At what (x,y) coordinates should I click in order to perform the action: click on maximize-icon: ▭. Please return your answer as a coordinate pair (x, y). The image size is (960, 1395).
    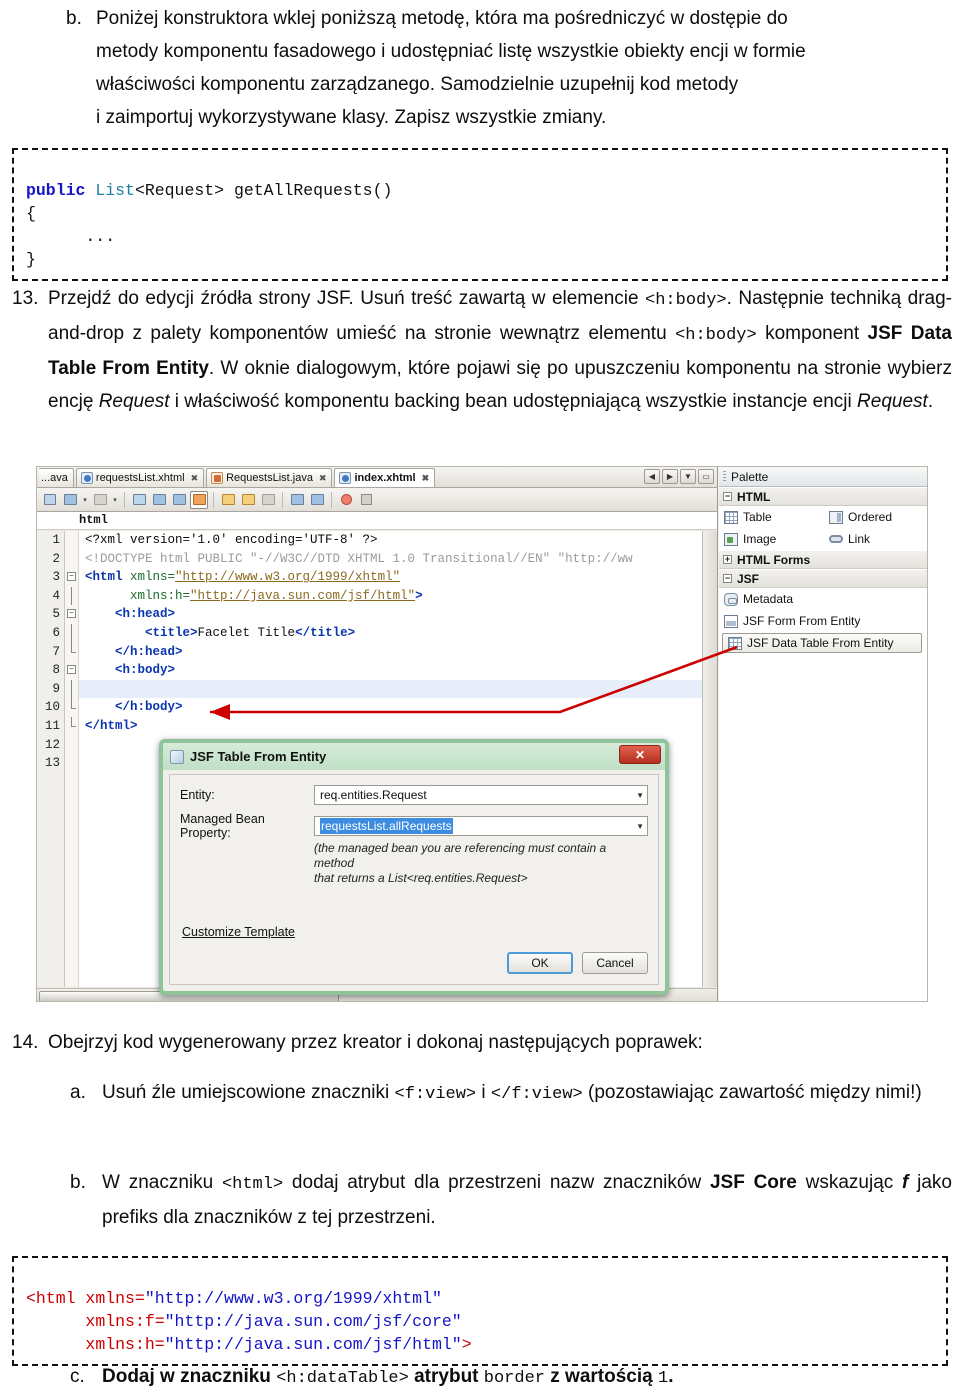
    Looking at the image, I should click on (706, 476).